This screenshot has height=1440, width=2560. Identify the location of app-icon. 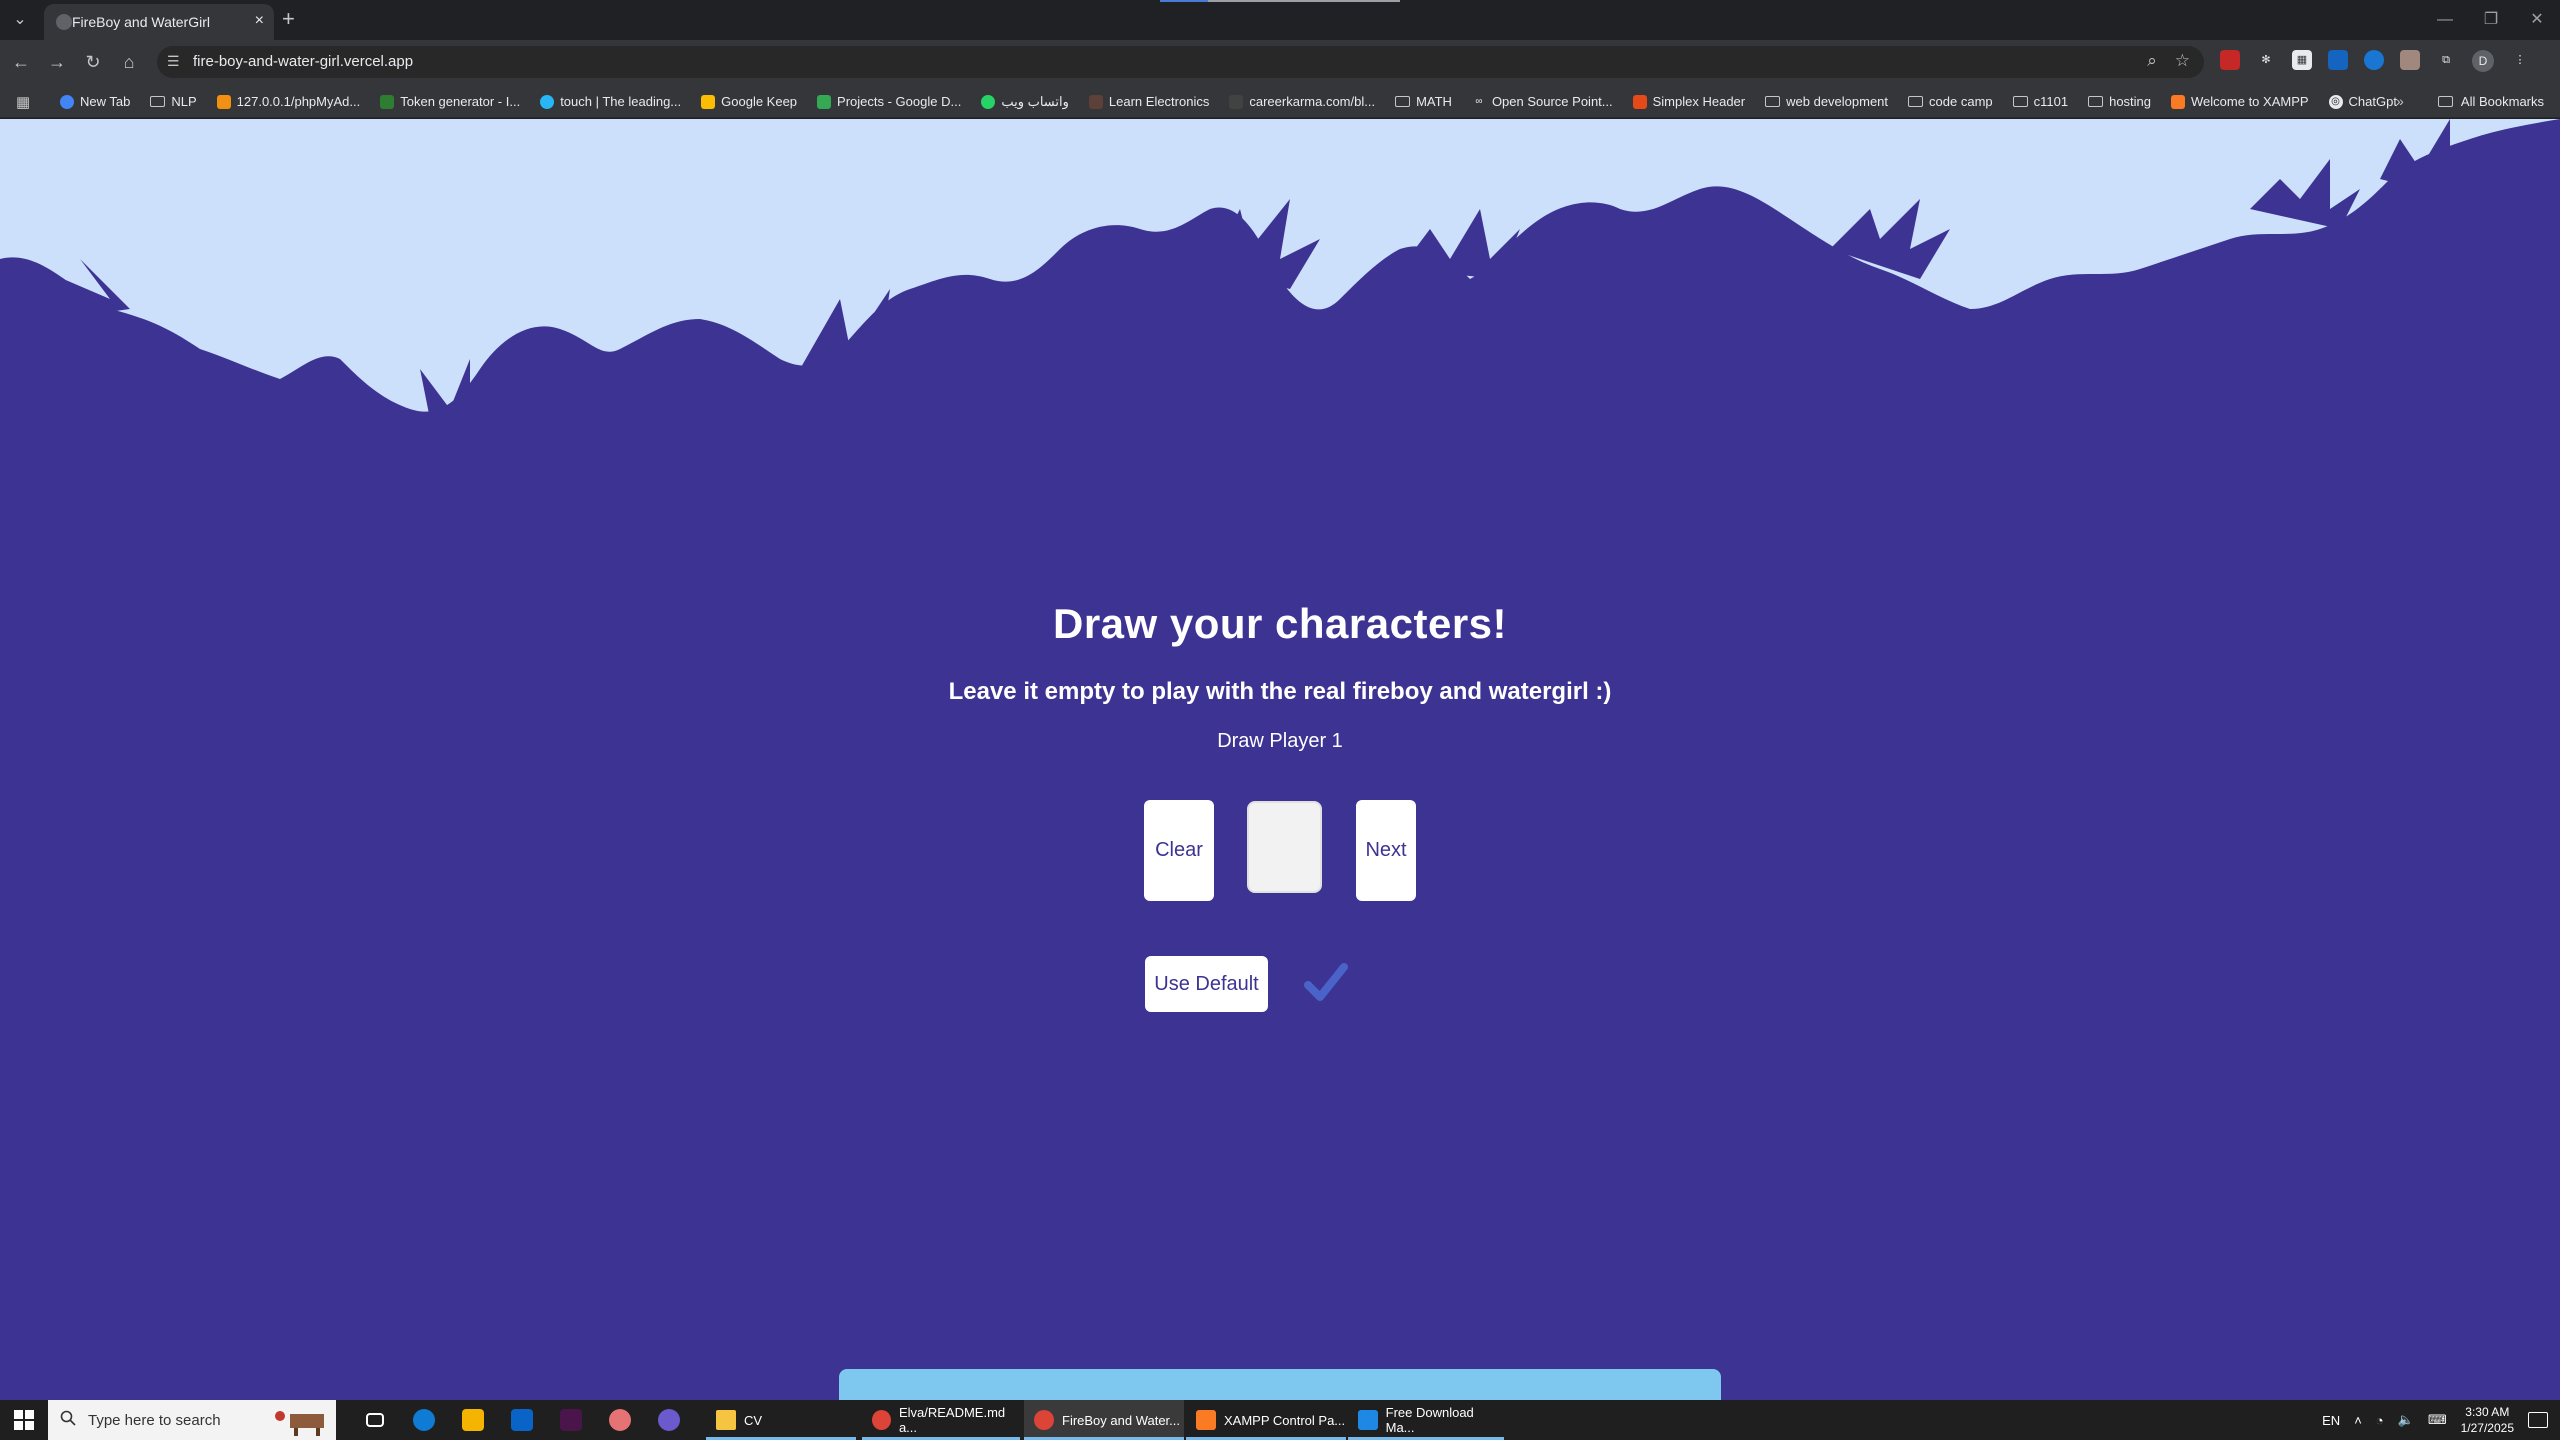
(619, 1420).